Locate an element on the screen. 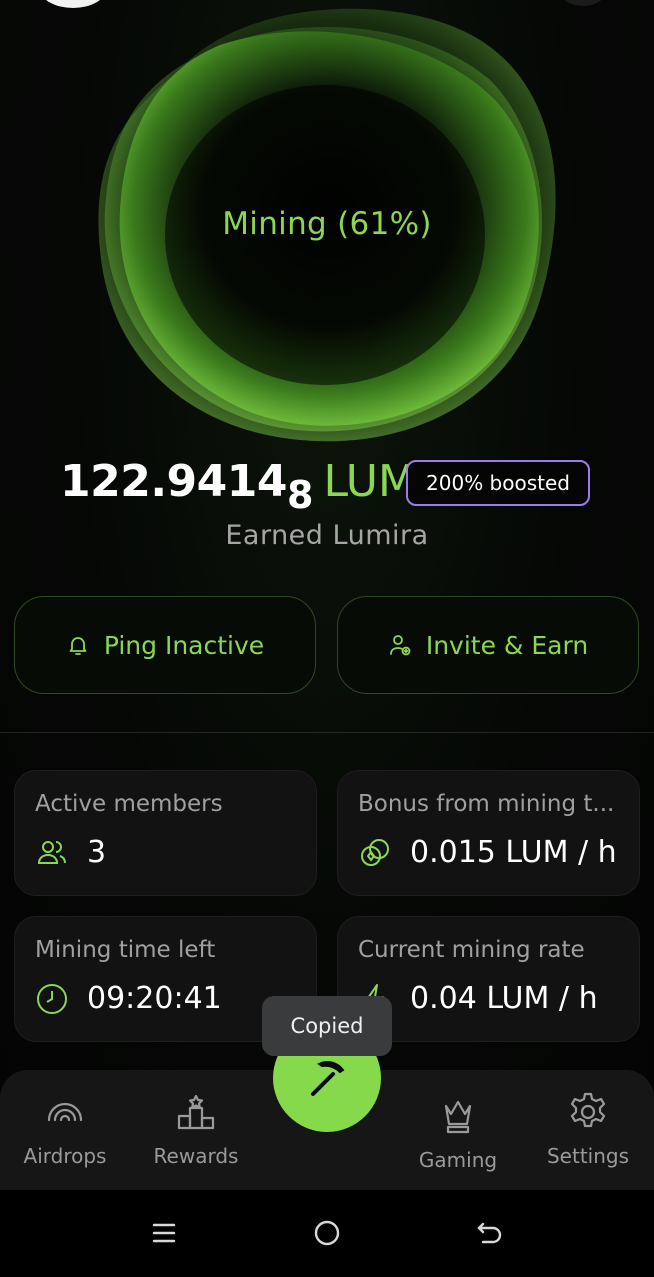 This screenshot has height=1277, width=654. stat-card-active-members: Active members 3 is located at coordinates (165, 833).